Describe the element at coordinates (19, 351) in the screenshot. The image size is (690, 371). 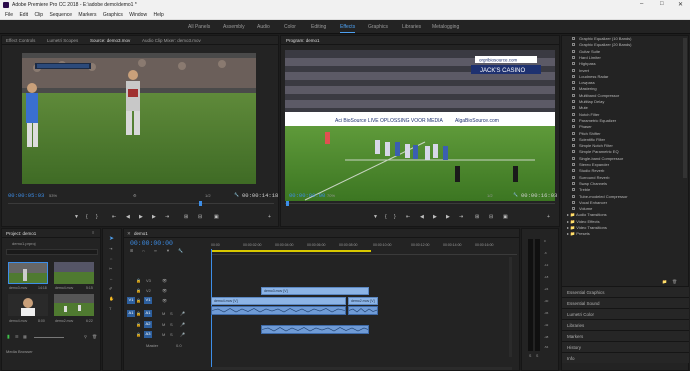
I see `media-browser-tab: Media Browser` at that location.